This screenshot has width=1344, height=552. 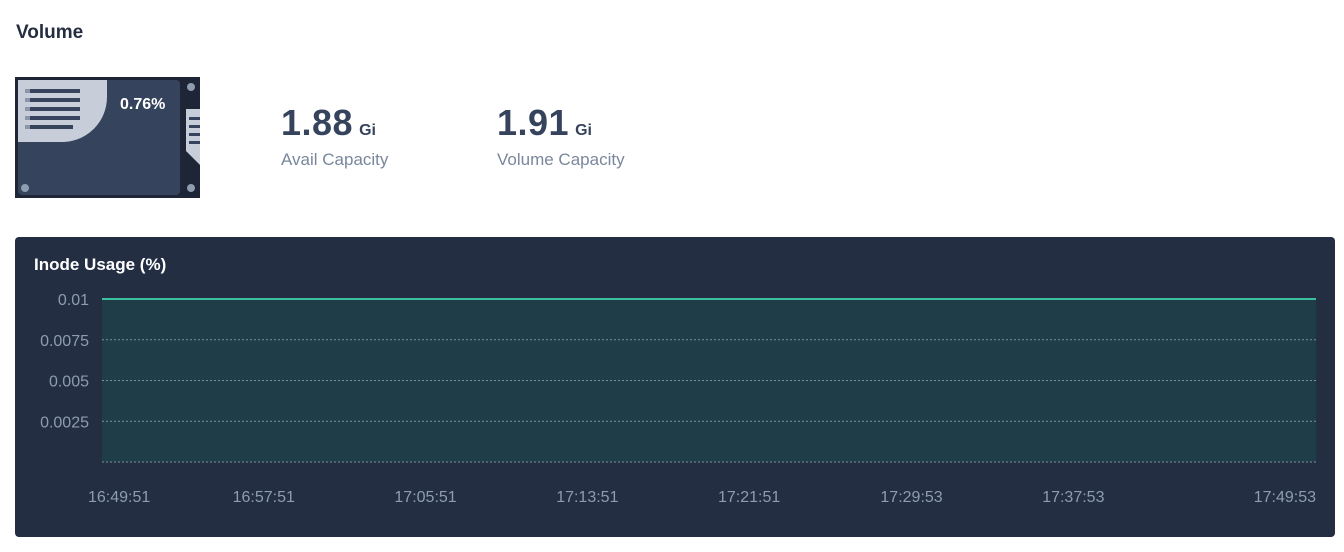 I want to click on x-tick-label: 17:21:51, so click(x=749, y=497).